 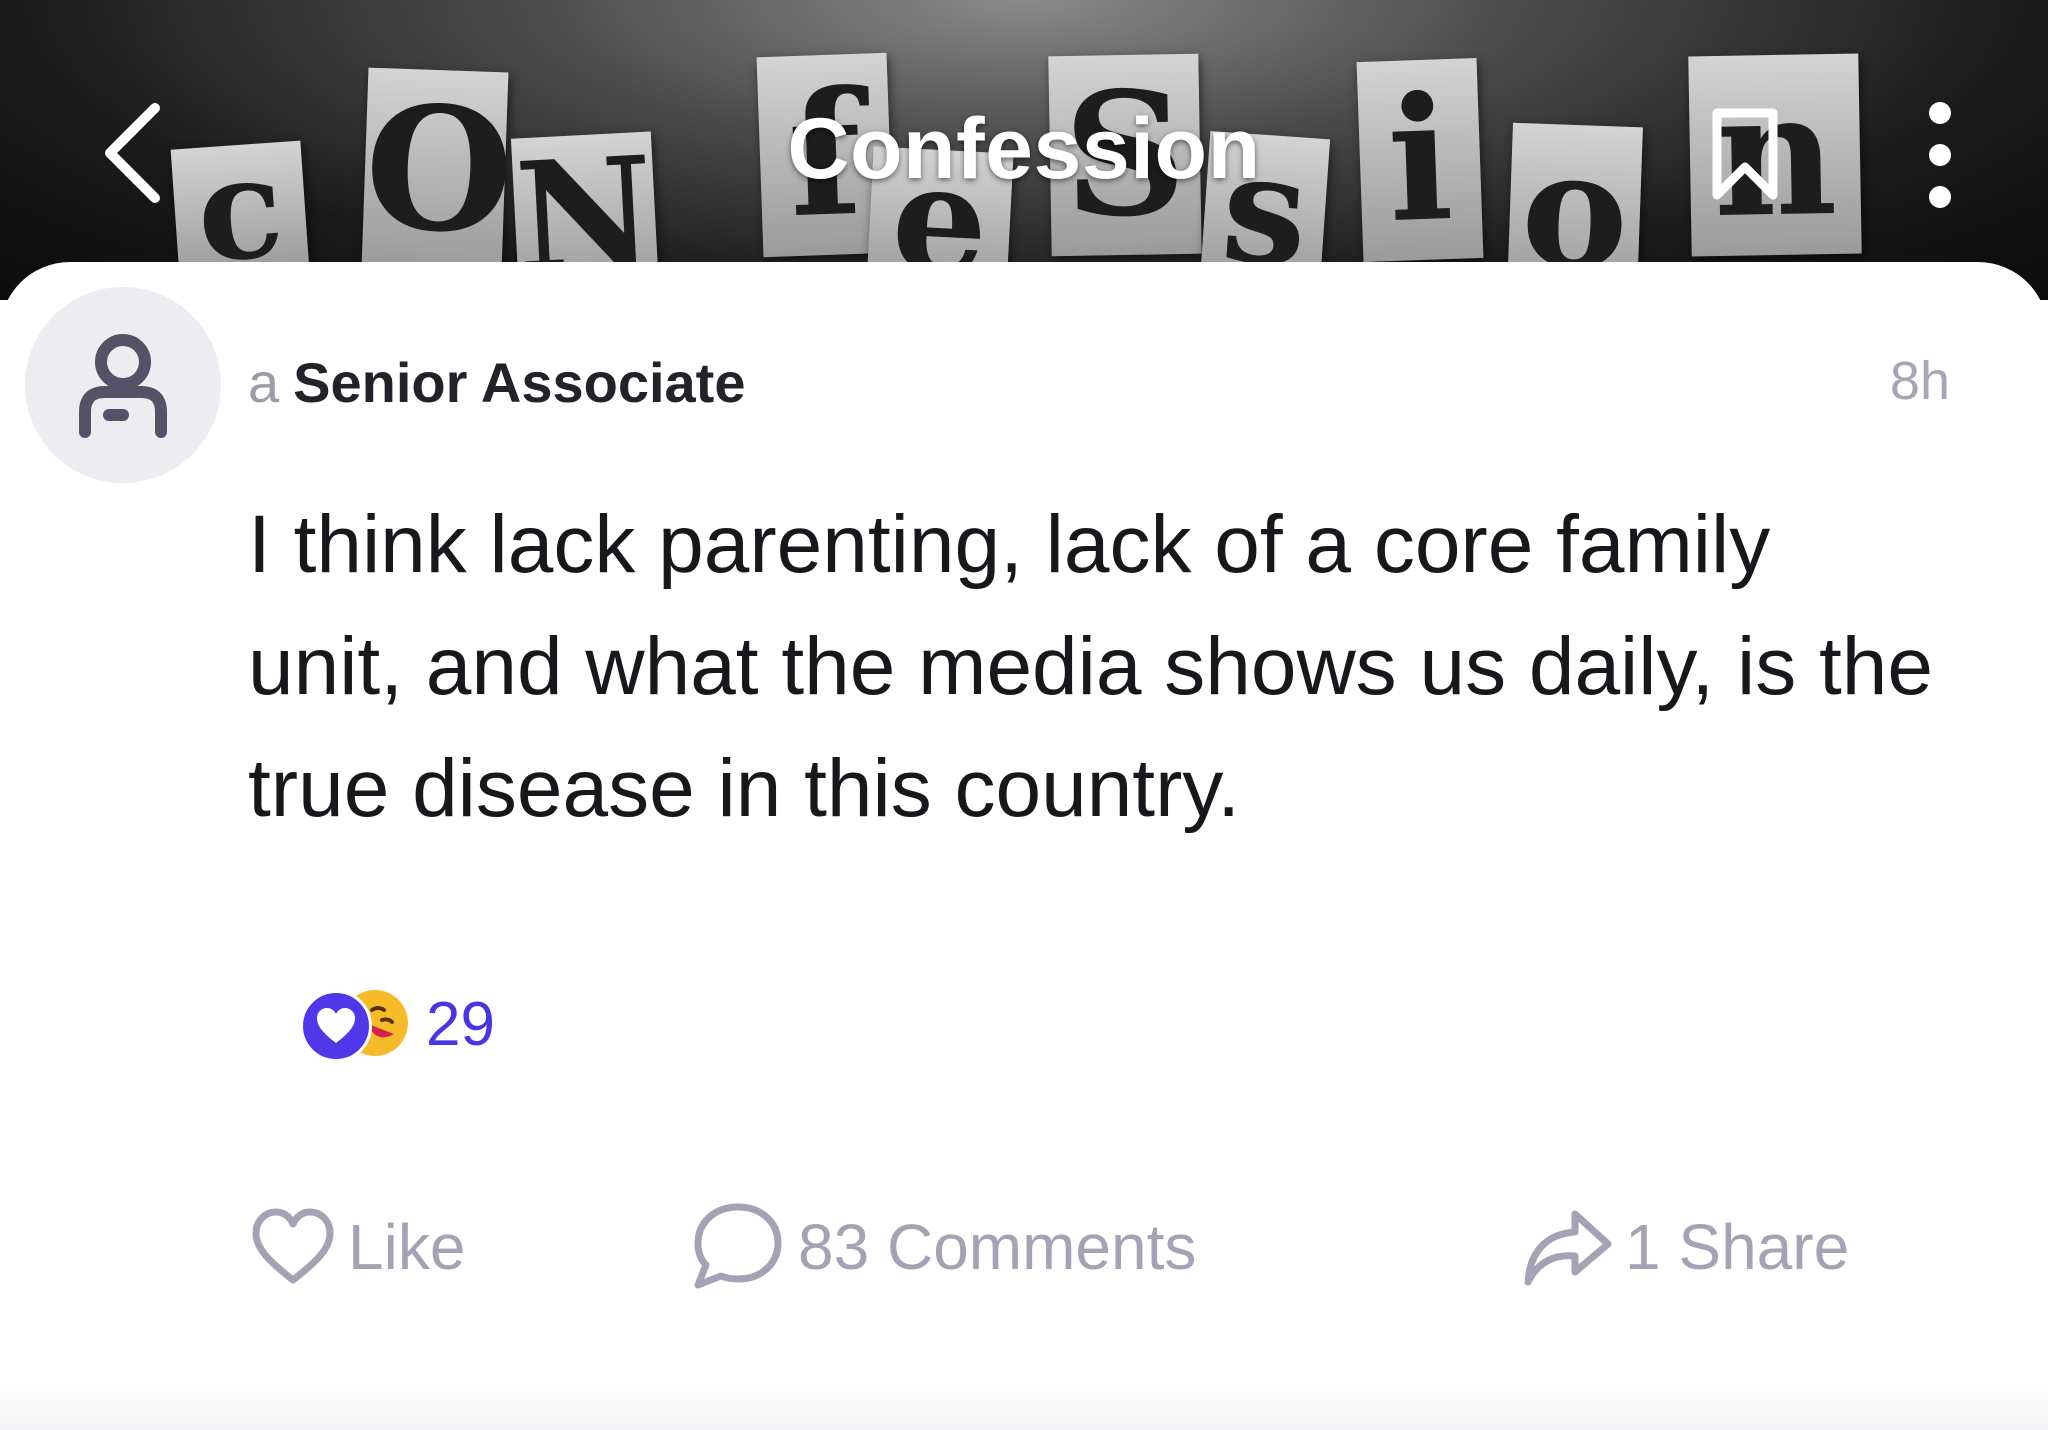 I want to click on comments-button: 83 Comments, so click(x=942, y=1247).